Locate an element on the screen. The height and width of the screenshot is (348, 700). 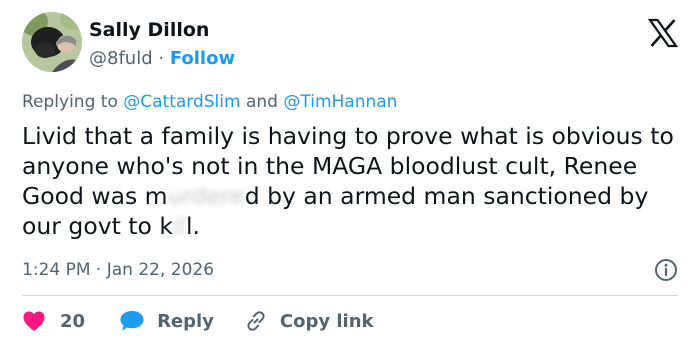
like-button: 20 is located at coordinates (53, 321).